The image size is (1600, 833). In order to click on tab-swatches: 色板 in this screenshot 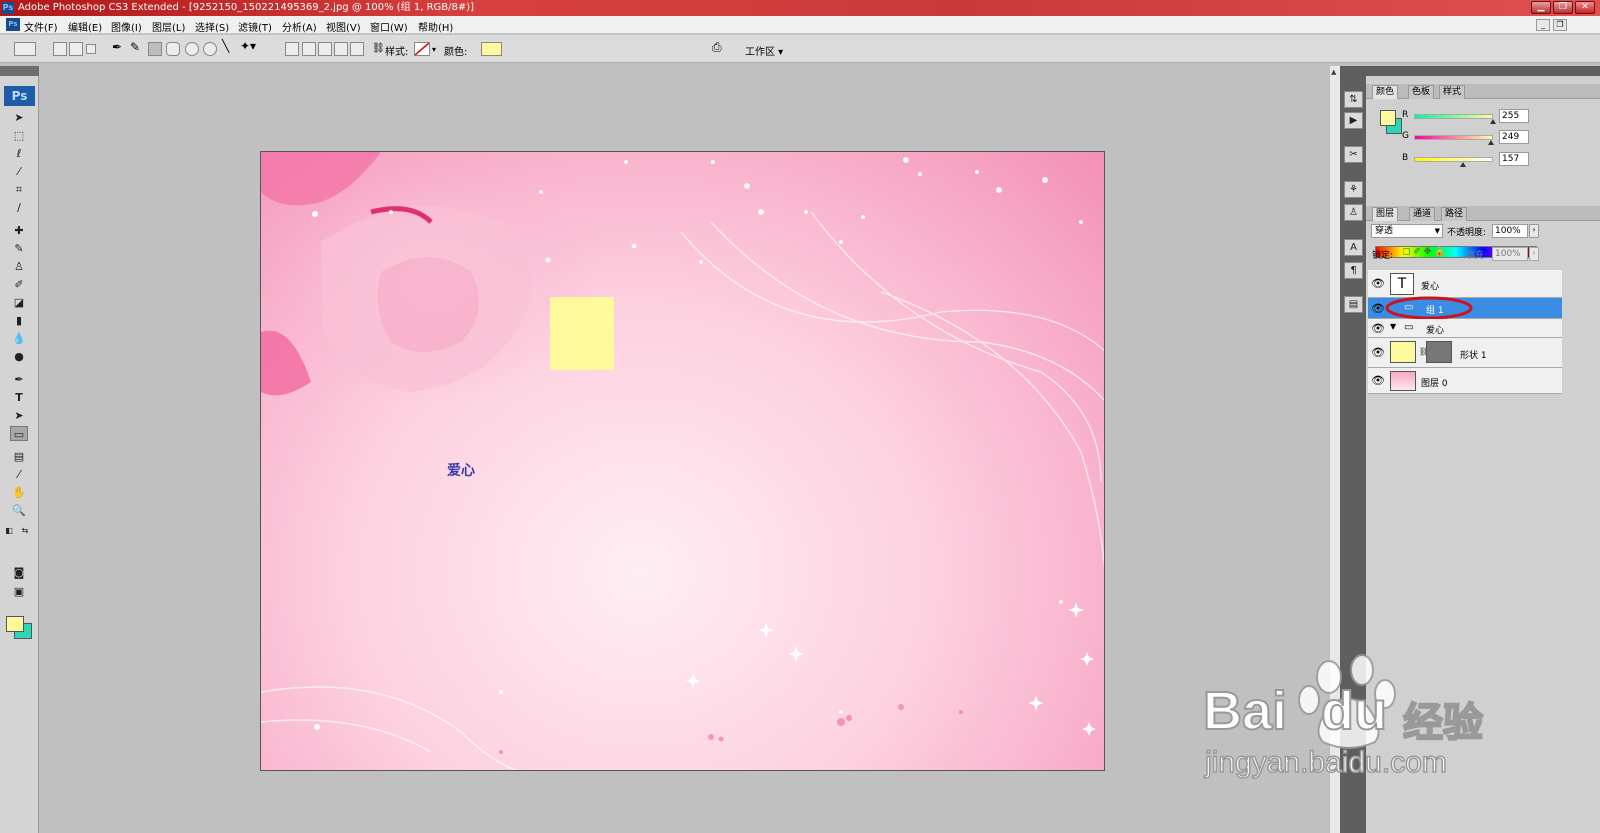, I will do `click(1421, 92)`.